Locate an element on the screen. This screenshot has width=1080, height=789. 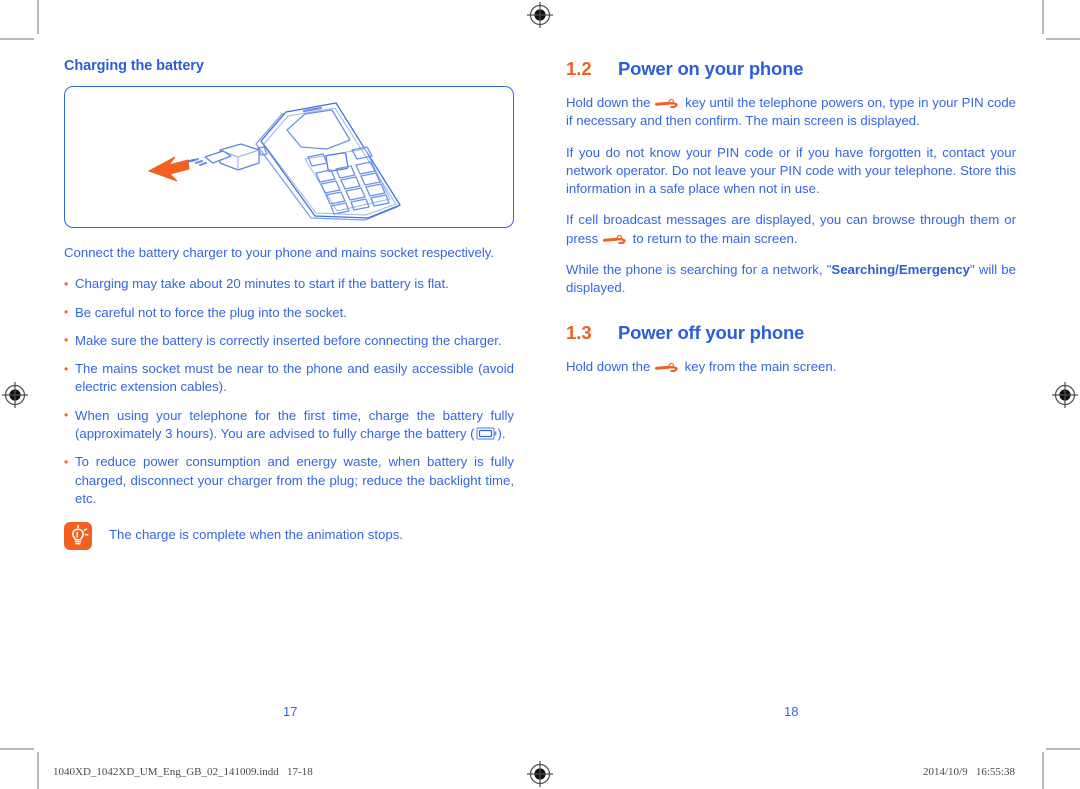
searching-emergency-label: Searching/Emergency is located at coordinates (900, 270).